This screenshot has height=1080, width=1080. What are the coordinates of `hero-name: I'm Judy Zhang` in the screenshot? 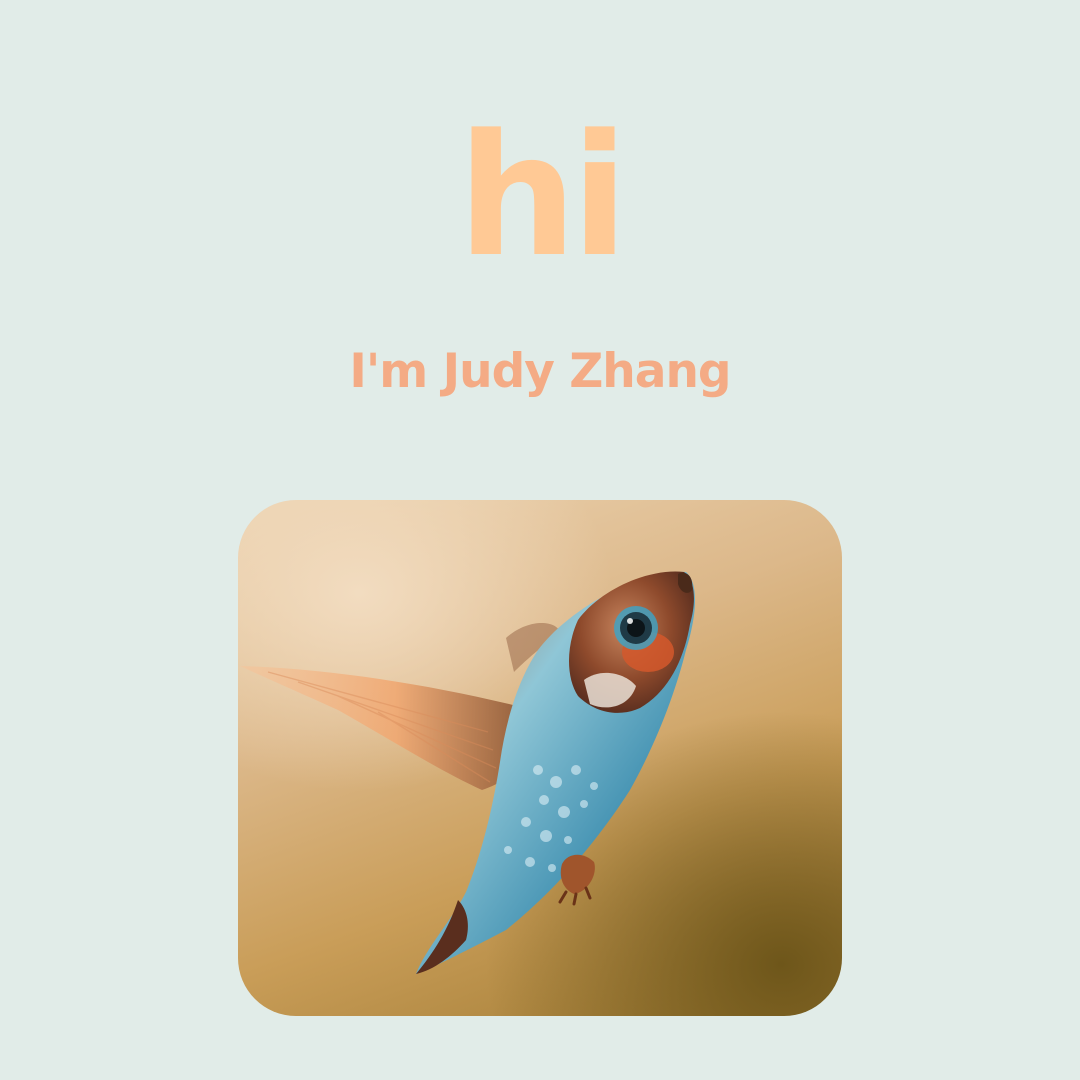 It's located at (540, 371).